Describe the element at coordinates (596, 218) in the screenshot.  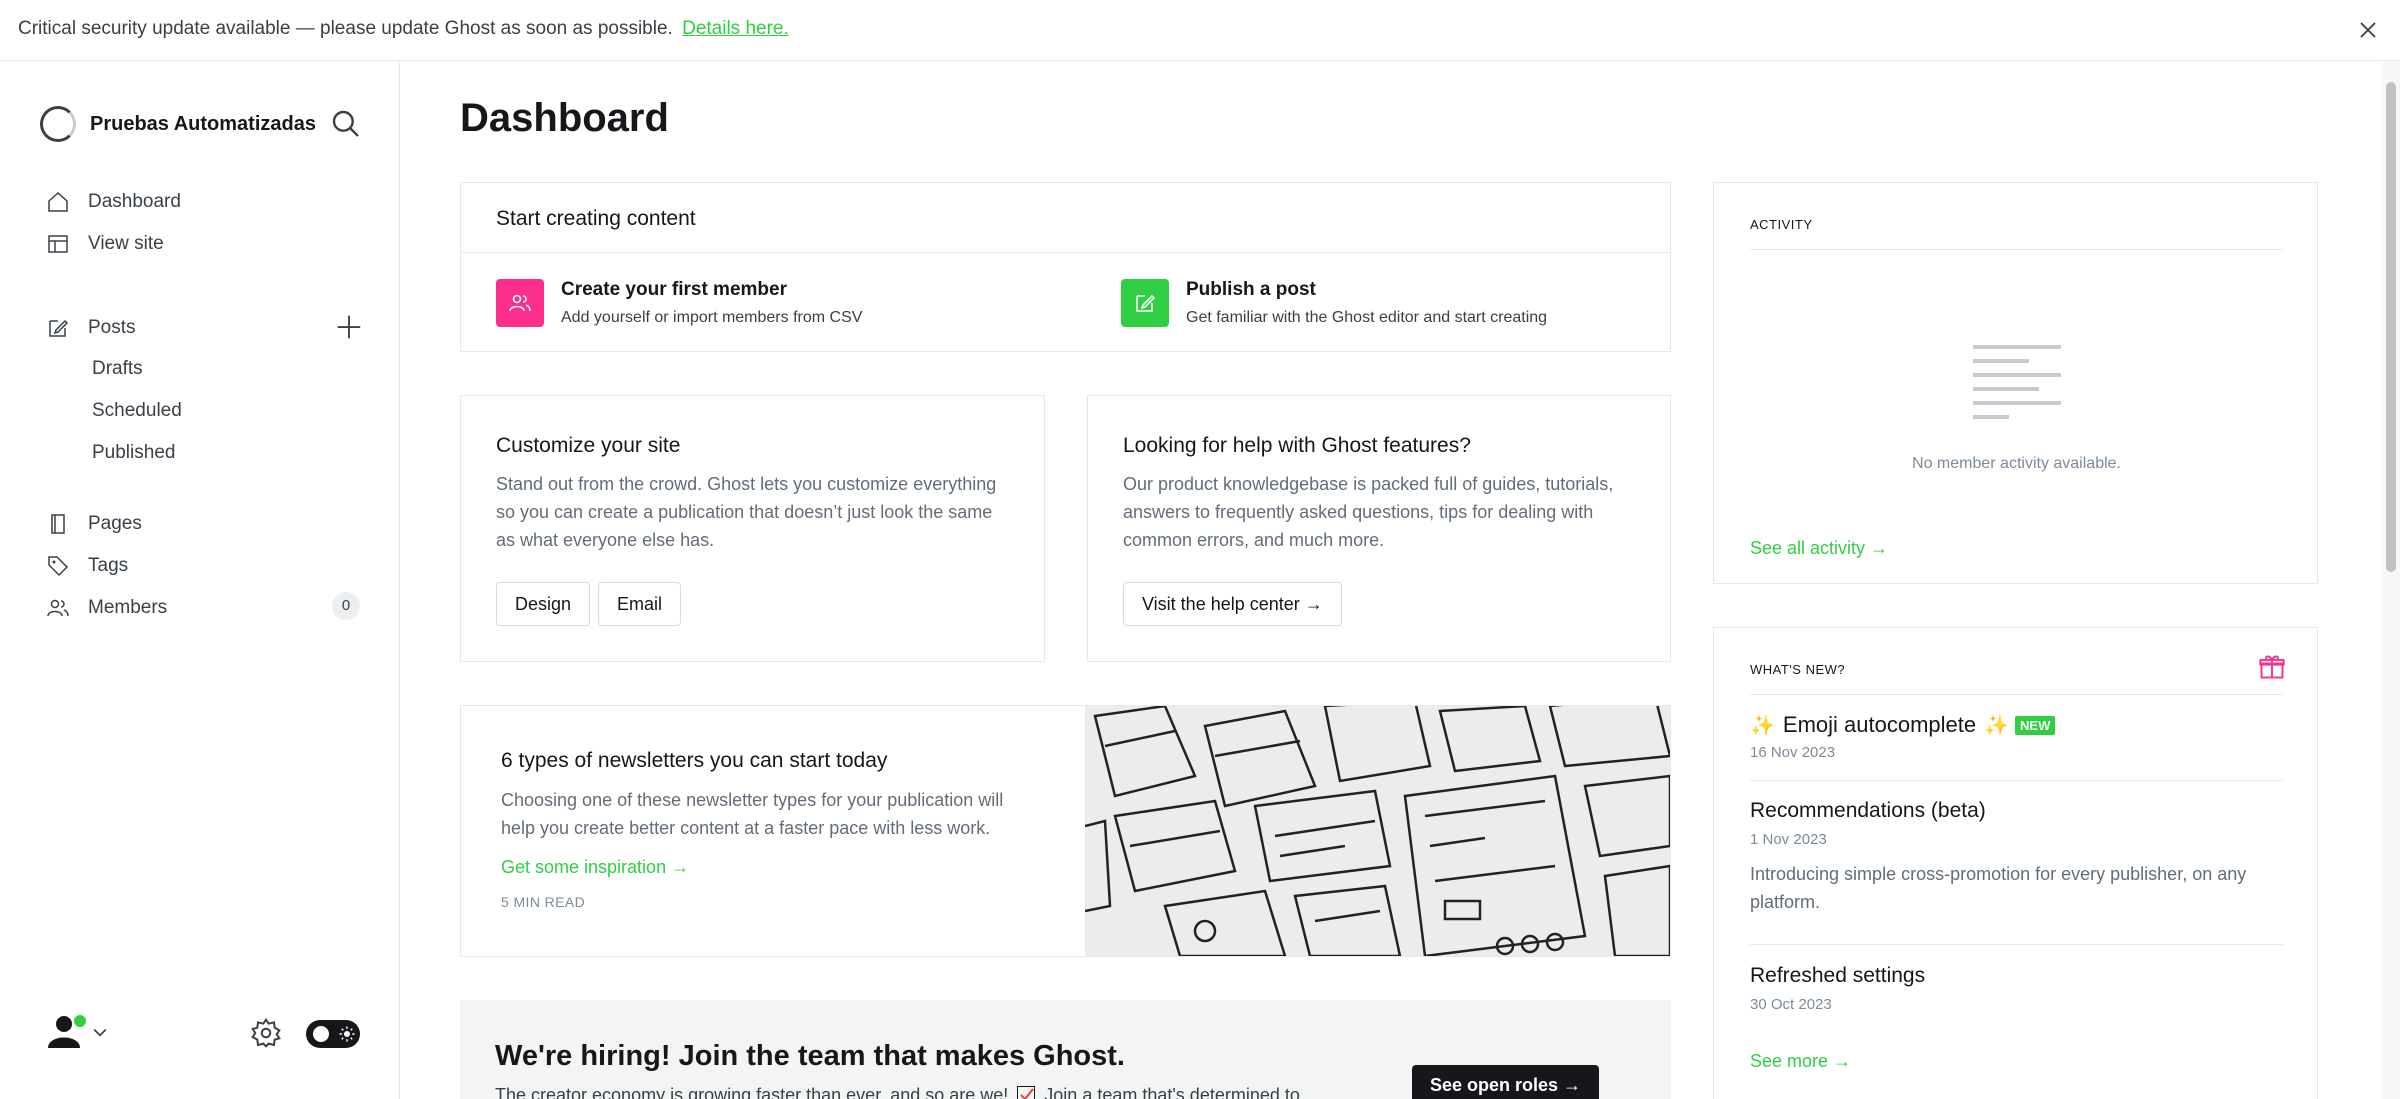
I see `start-creating-heading: Start creating content` at that location.